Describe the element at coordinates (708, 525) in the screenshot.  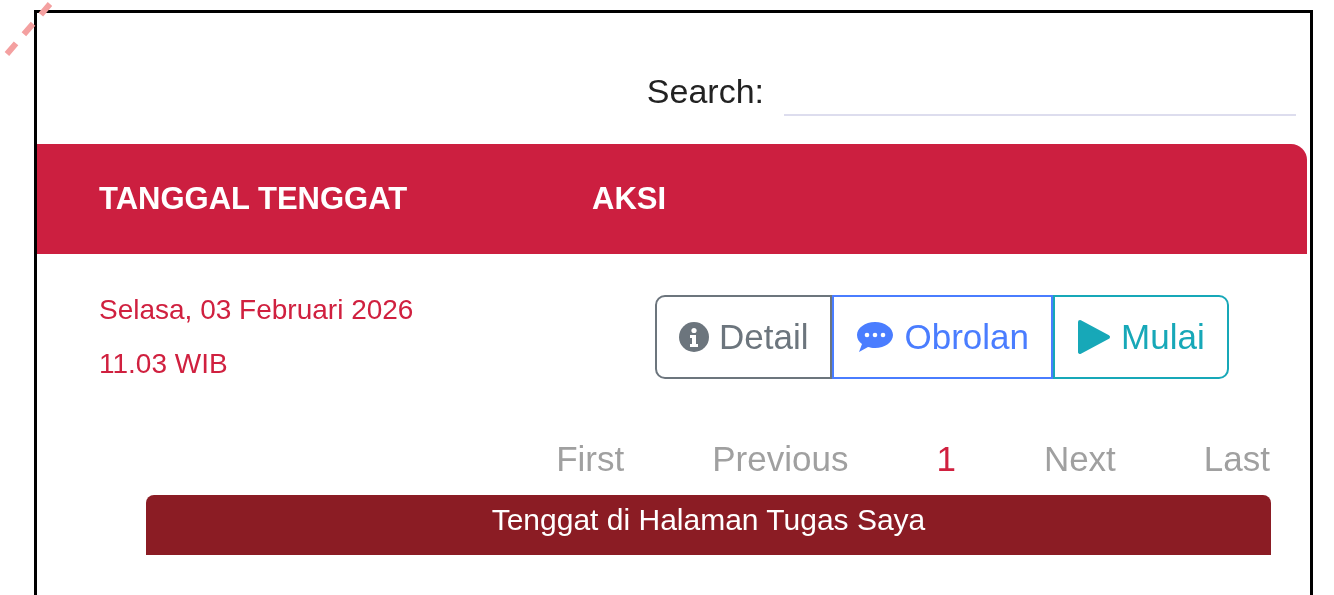
I see `caption-banner: Tenggat di Halaman Tugas Saya` at that location.